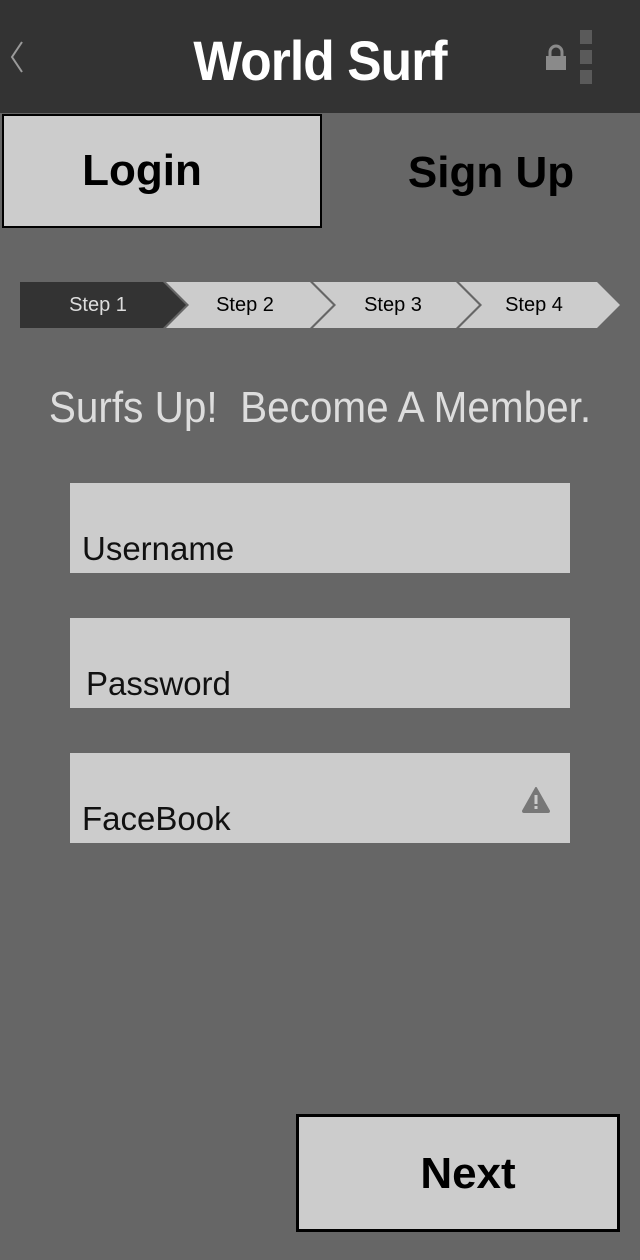  I want to click on app-title: World Surf, so click(320, 60).